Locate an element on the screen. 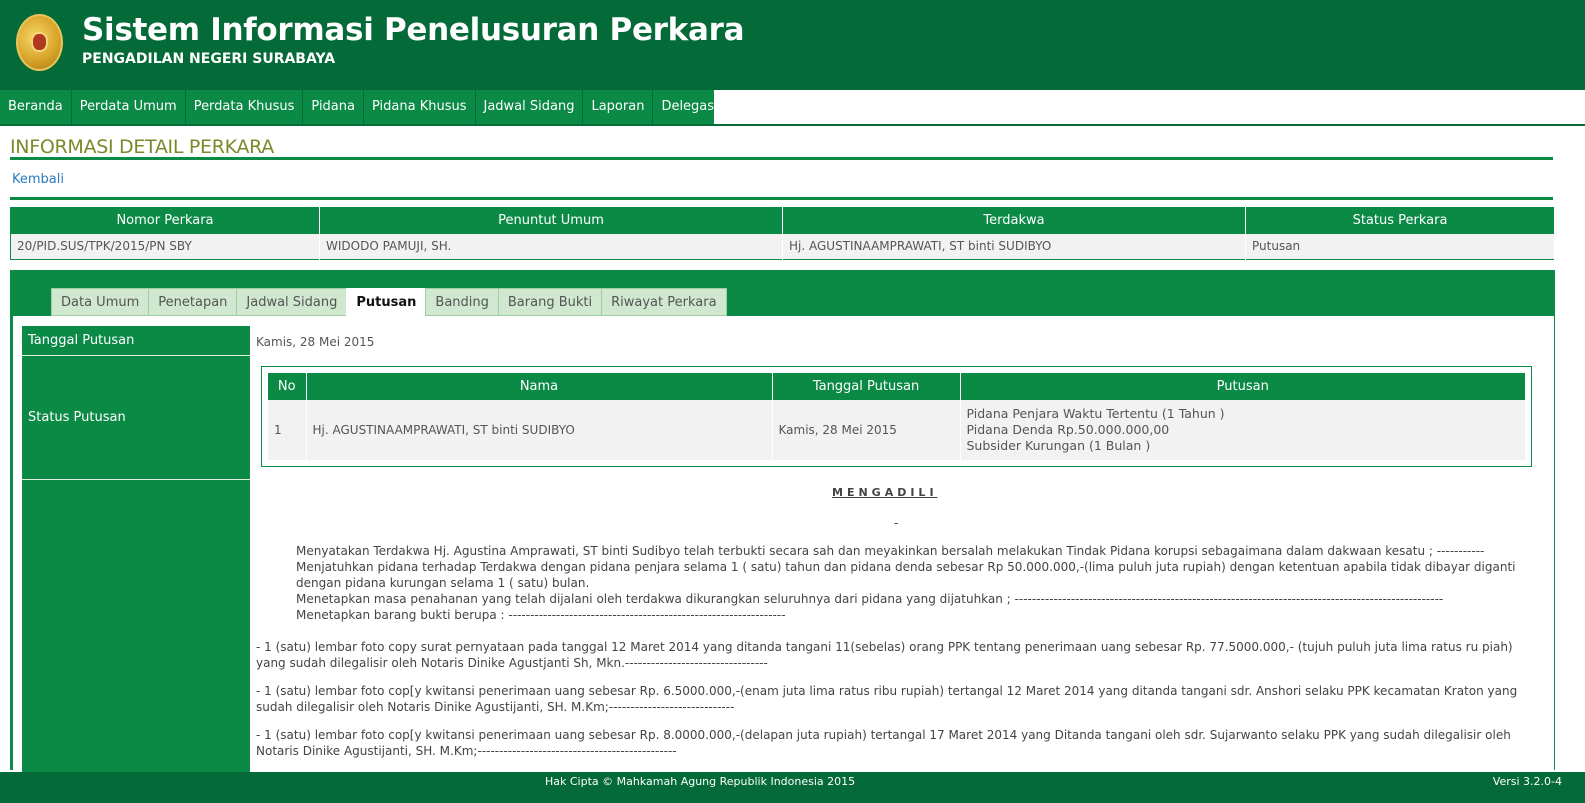  site-subtitle: PENGADILAN NEGERI SURABAYA is located at coordinates (209, 59).